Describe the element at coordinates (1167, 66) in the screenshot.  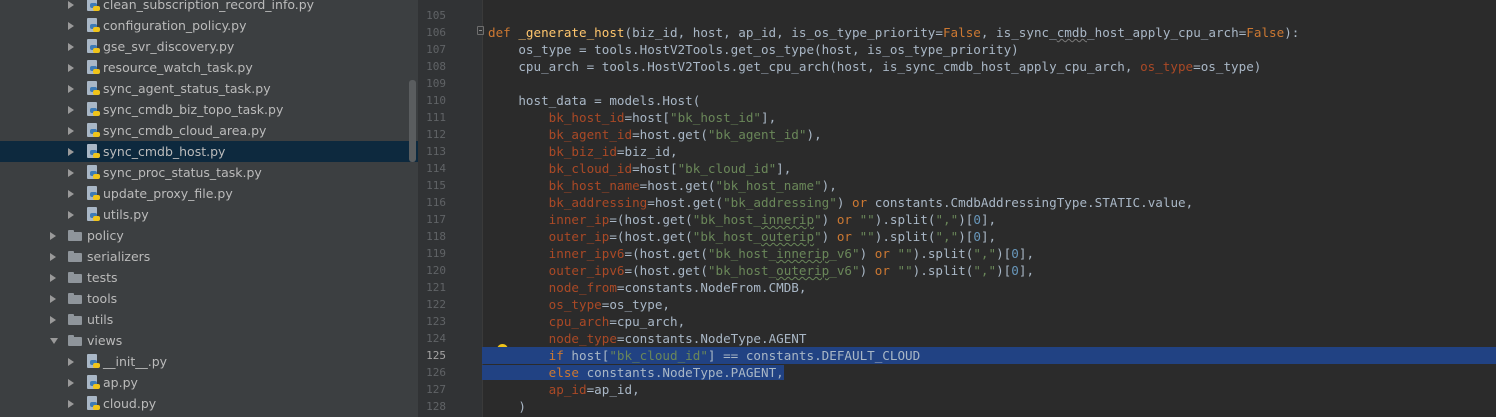
I see `code-token: os_type` at that location.